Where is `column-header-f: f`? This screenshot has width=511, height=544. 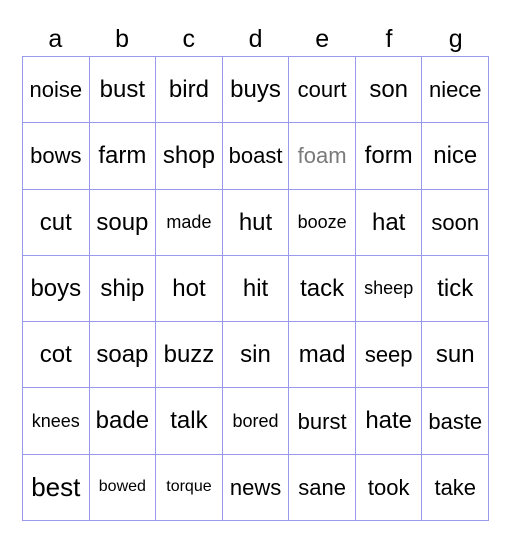
column-header-f: f is located at coordinates (389, 38).